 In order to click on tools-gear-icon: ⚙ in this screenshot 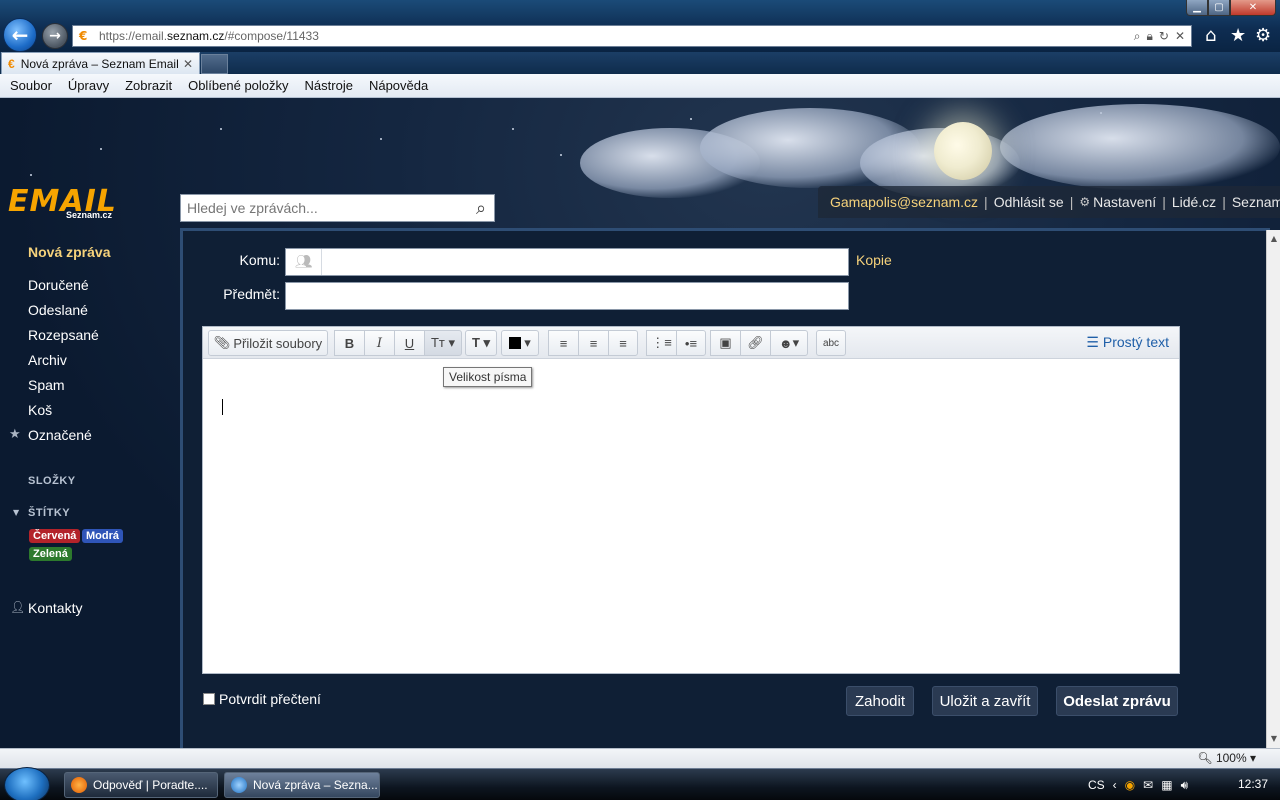, I will do `click(1263, 36)`.